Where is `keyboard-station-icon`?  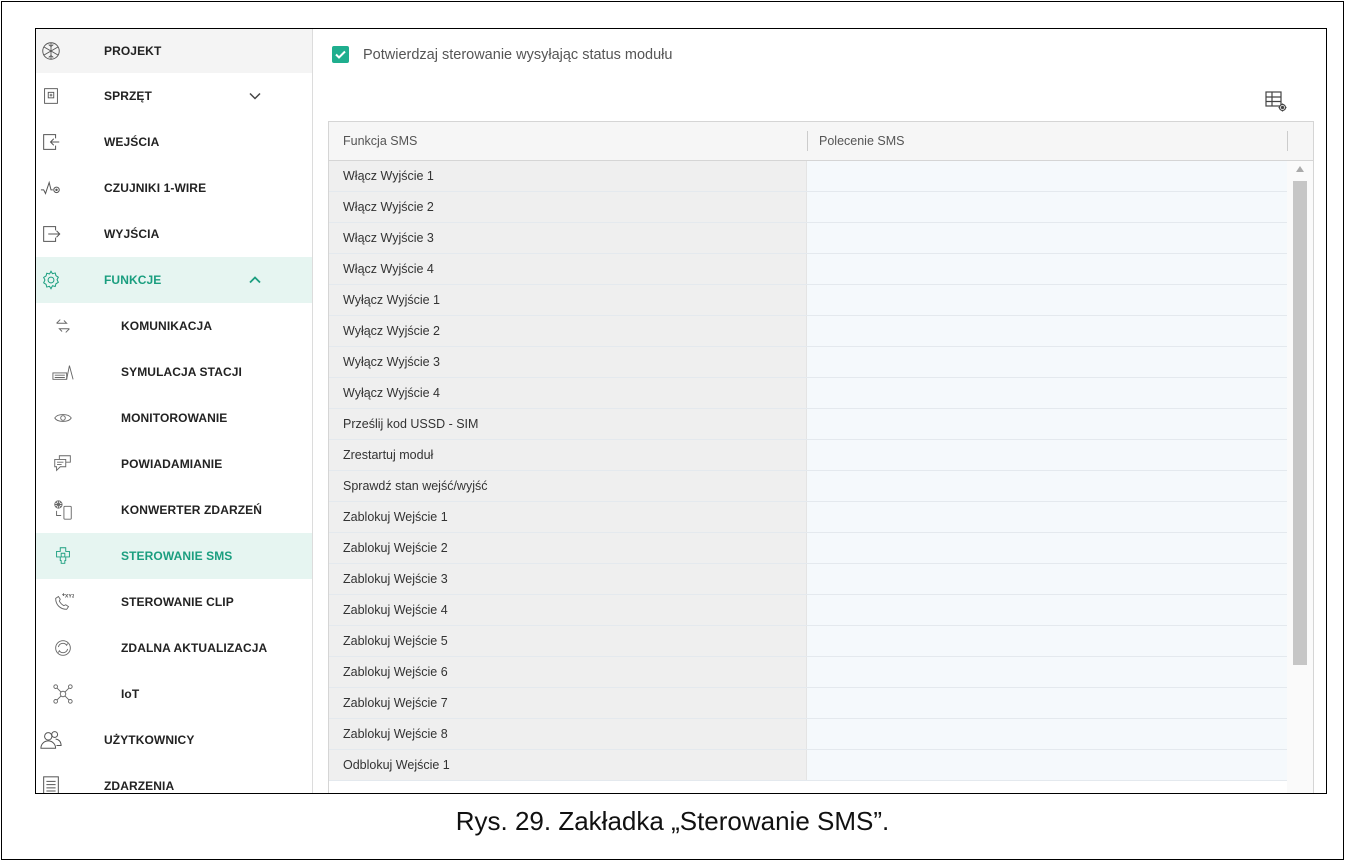 keyboard-station-icon is located at coordinates (63, 372).